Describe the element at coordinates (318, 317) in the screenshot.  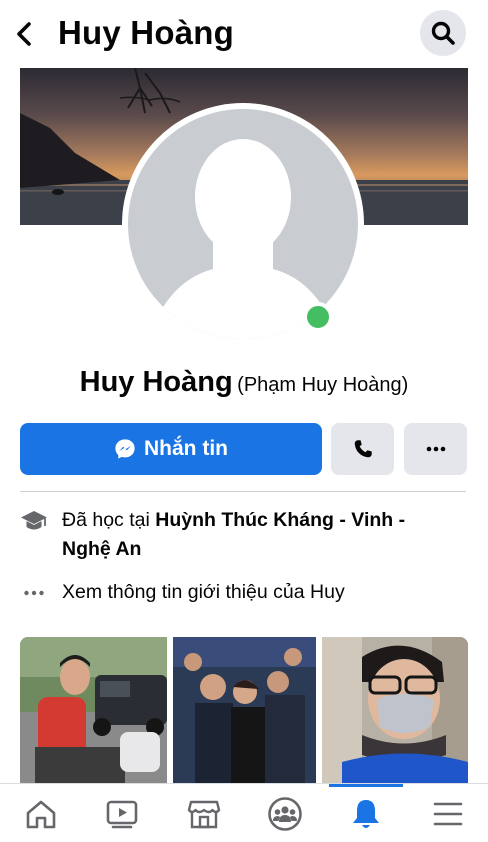
I see `online-status-dot` at that location.